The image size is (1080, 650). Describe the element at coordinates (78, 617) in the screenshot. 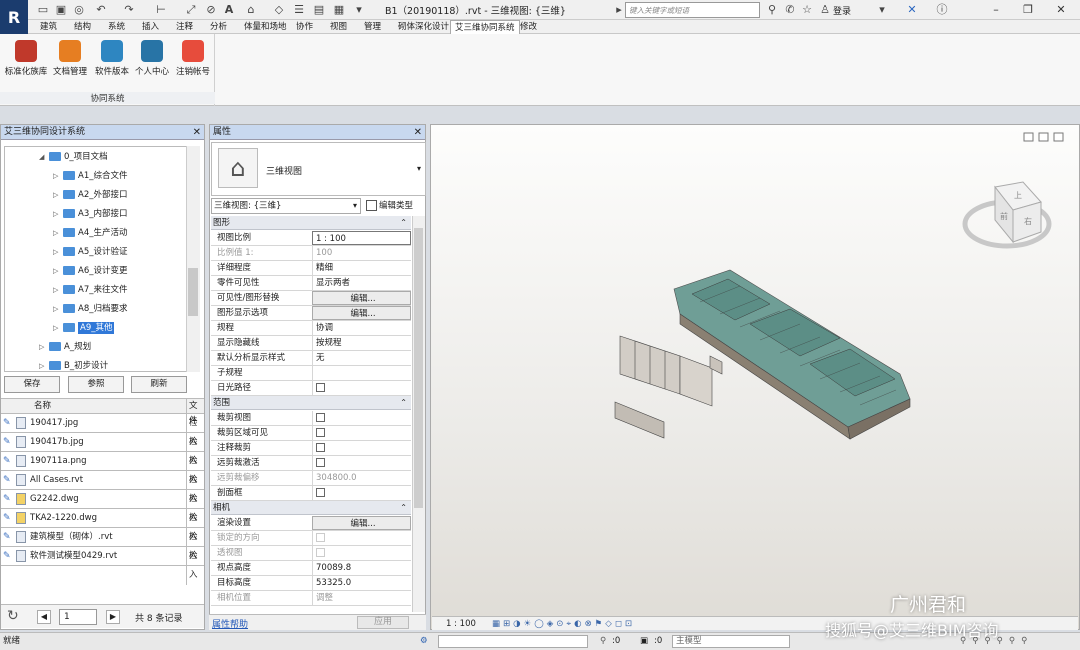

I see `page-input: 1` at that location.